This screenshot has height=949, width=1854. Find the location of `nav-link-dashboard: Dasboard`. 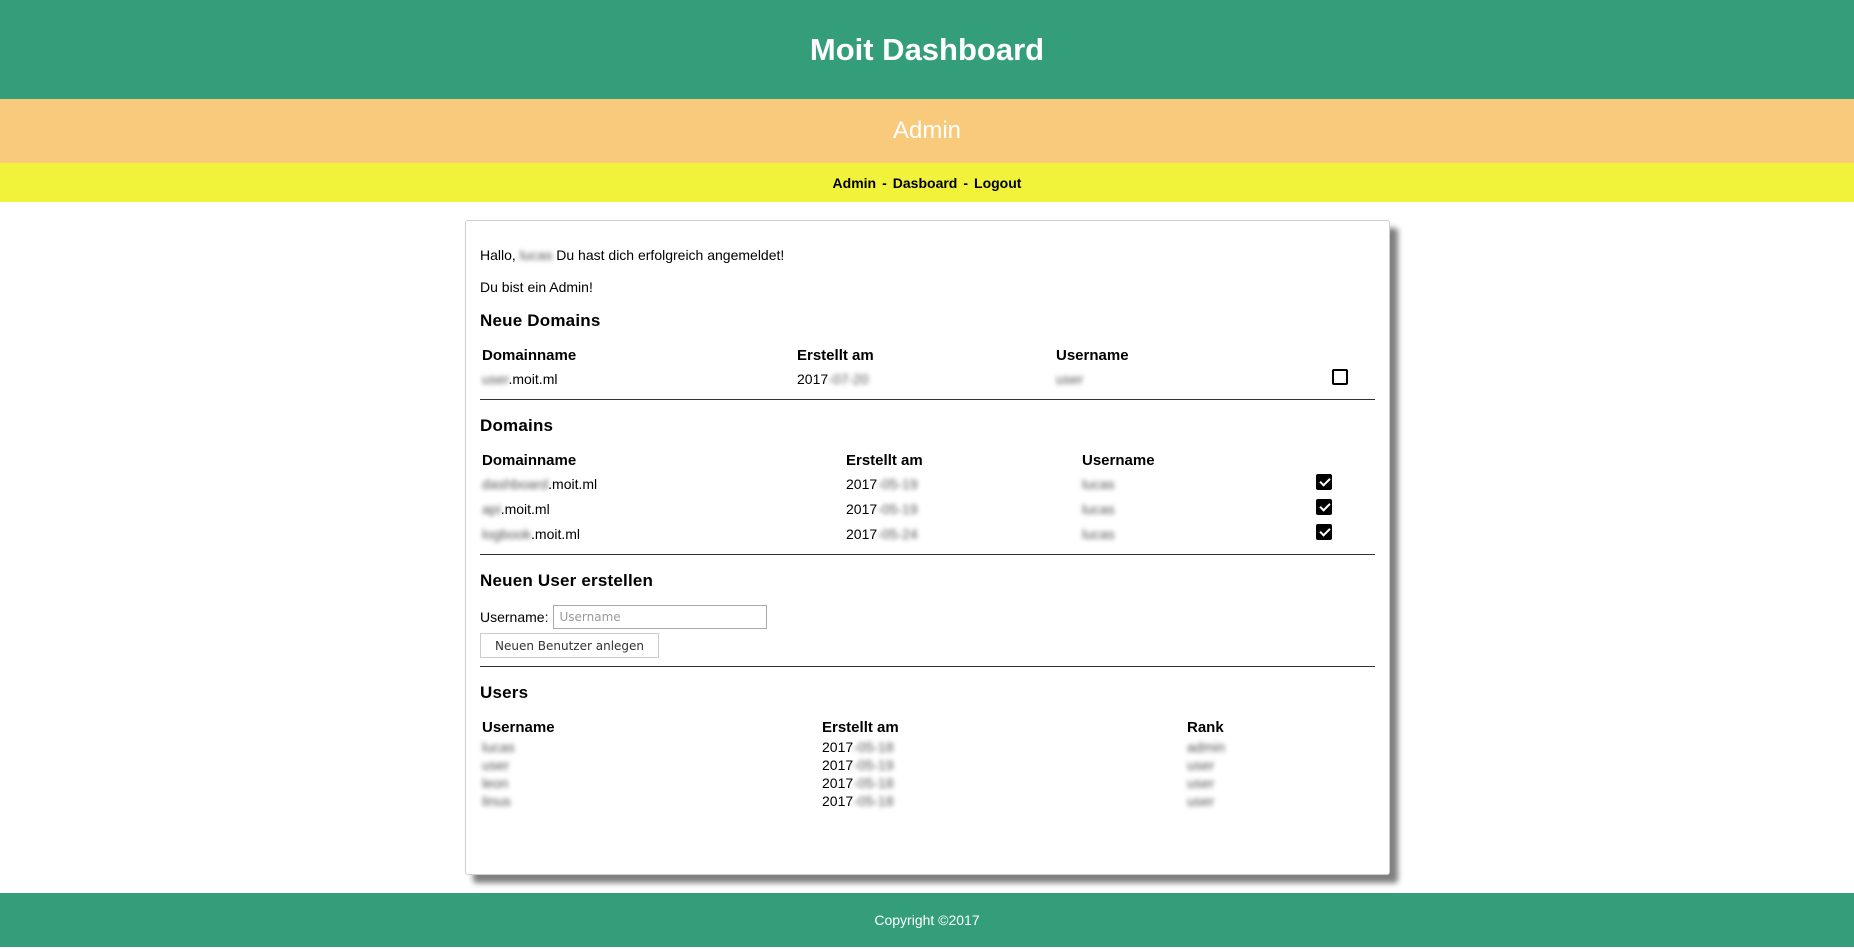

nav-link-dashboard: Dasboard is located at coordinates (925, 183).